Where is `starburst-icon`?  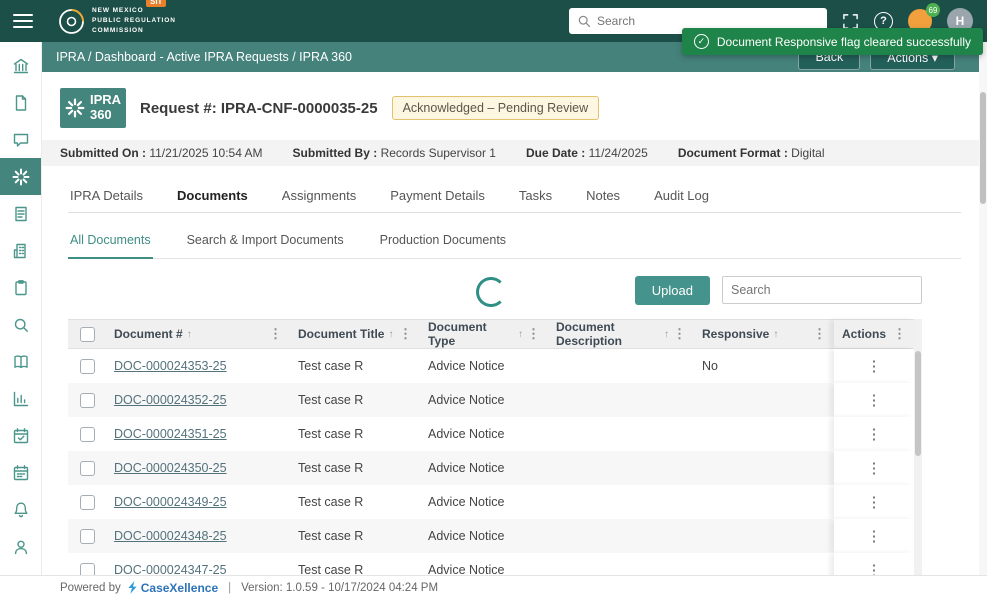 starburst-icon is located at coordinates (75, 108).